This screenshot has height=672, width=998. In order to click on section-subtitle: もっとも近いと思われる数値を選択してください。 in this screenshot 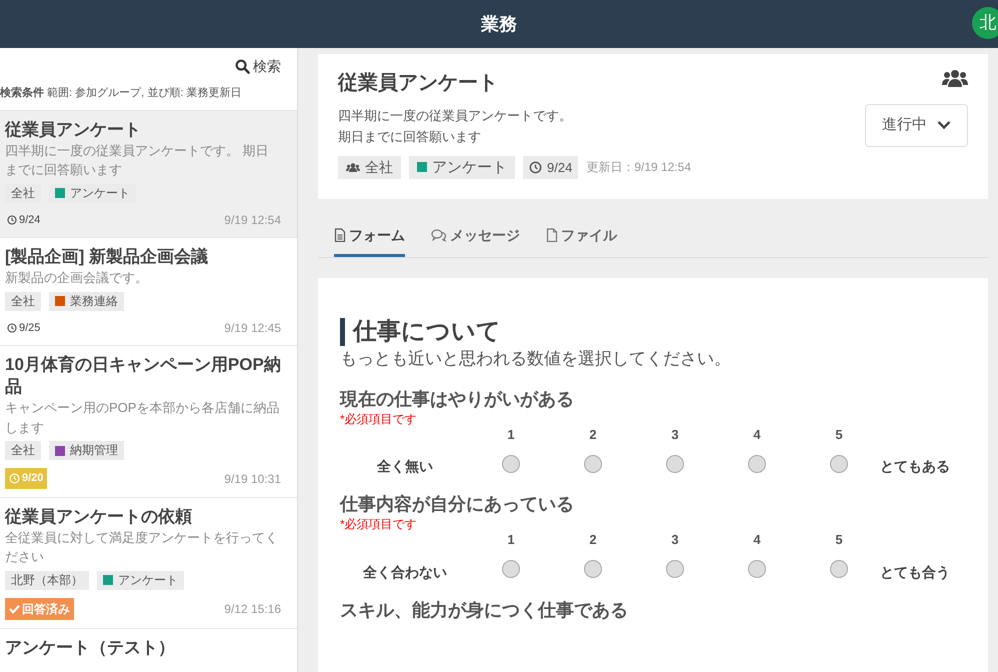, I will do `click(536, 359)`.